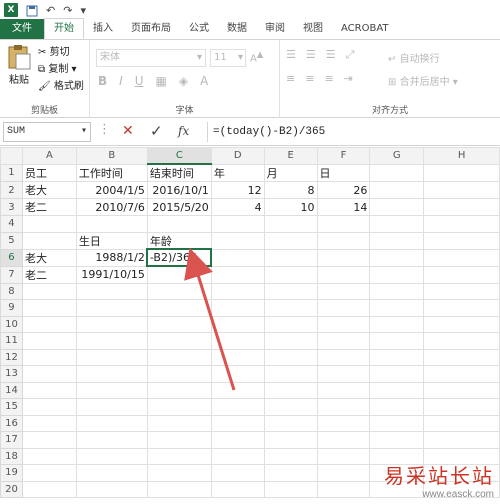 This screenshot has height=504, width=500. Describe the element at coordinates (313, 29) in the screenshot. I see `tab-7: 视图` at that location.